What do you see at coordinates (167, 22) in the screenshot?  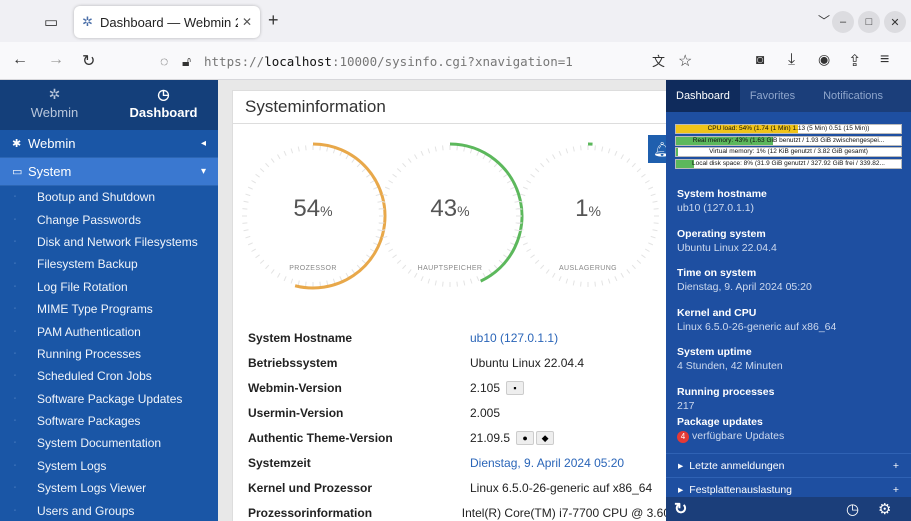 I see `browser-tab: ✲ Dashboard — Webmin 2. ✕` at bounding box center [167, 22].